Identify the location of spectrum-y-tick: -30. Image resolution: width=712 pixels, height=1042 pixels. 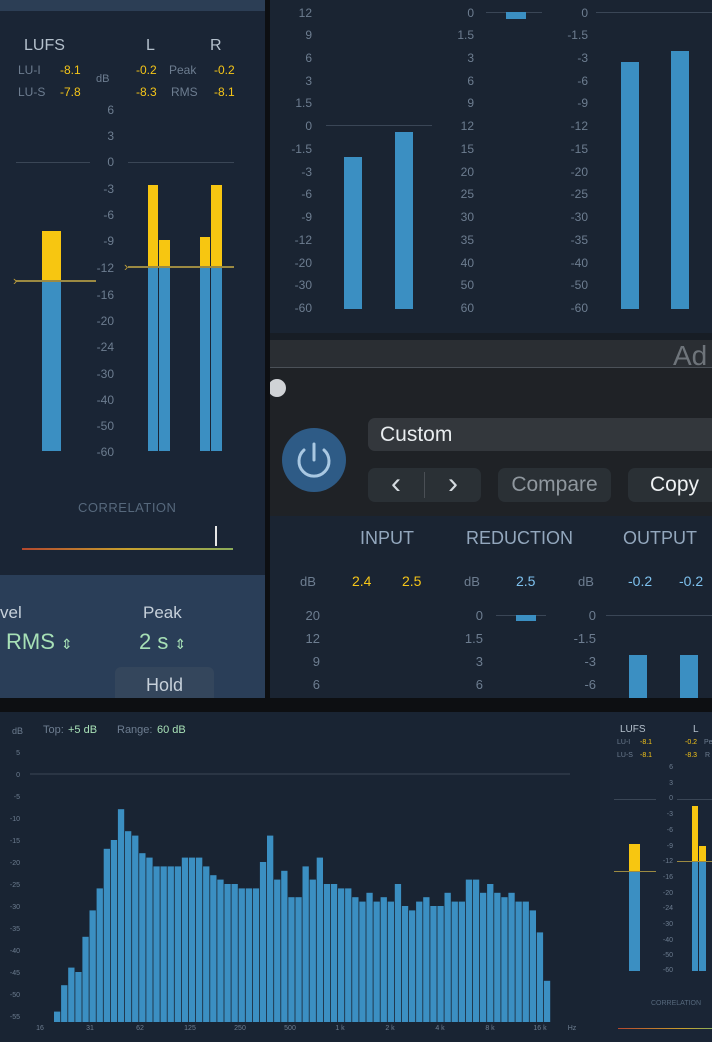
(15, 907).